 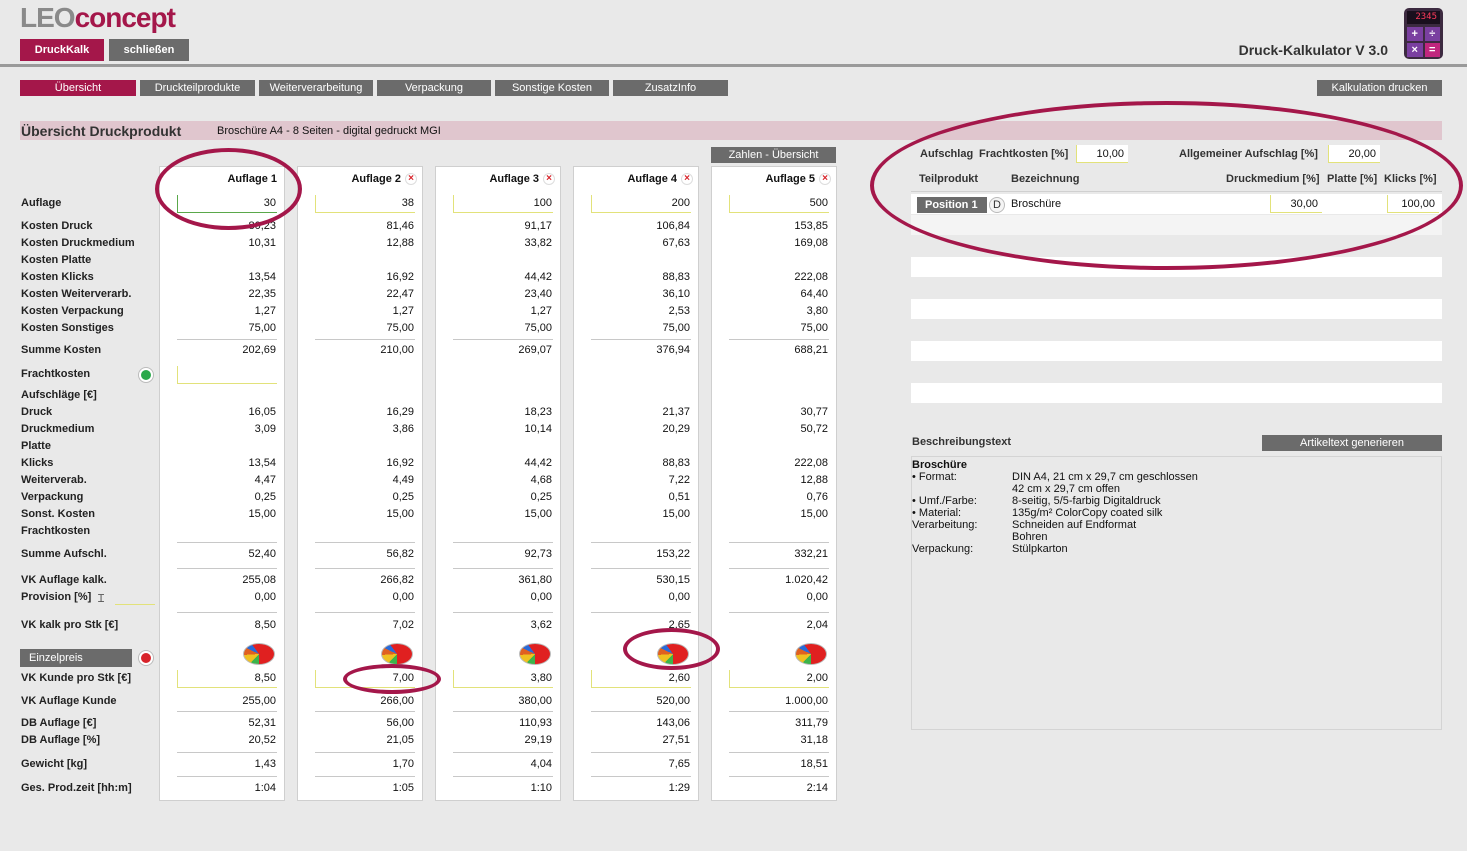 I want to click on column-header-label: Auflage 4, so click(x=652, y=179).